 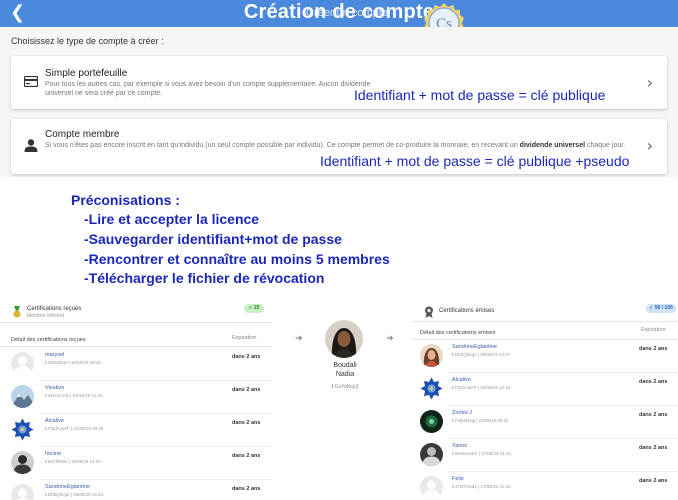 I want to click on emitted-detail-header: Détail des certifications émises, so click(x=458, y=333).